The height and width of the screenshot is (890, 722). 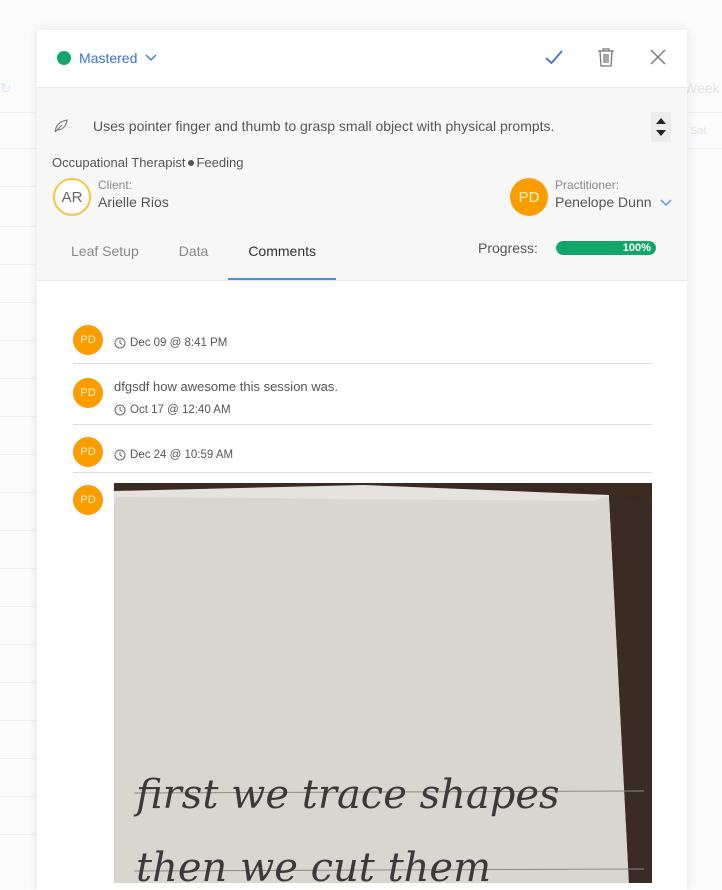 I want to click on toolbar-actions, so click(x=591, y=57).